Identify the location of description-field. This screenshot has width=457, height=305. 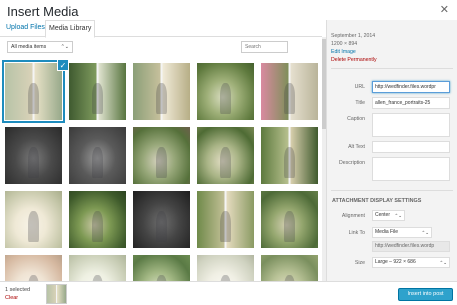
(411, 169).